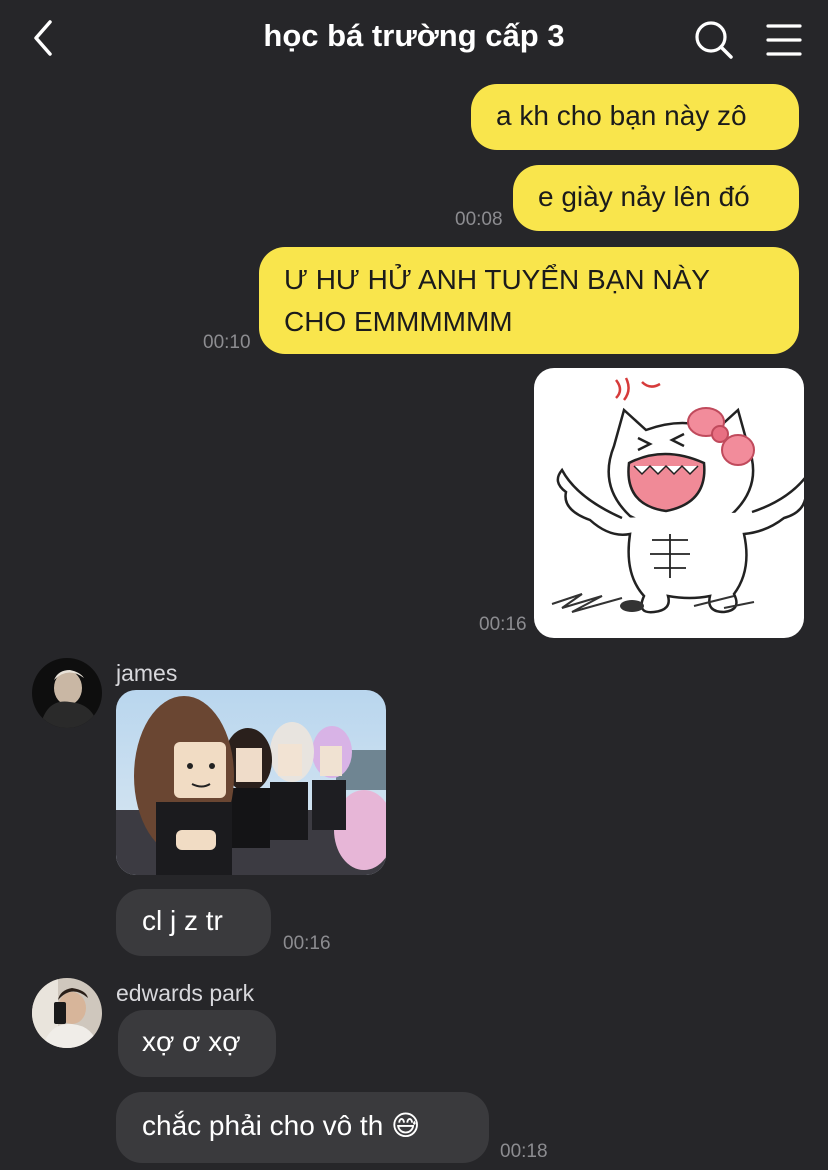 This screenshot has width=828, height=1170. I want to click on message-bubble-incoming: cl j z tr, so click(193, 922).